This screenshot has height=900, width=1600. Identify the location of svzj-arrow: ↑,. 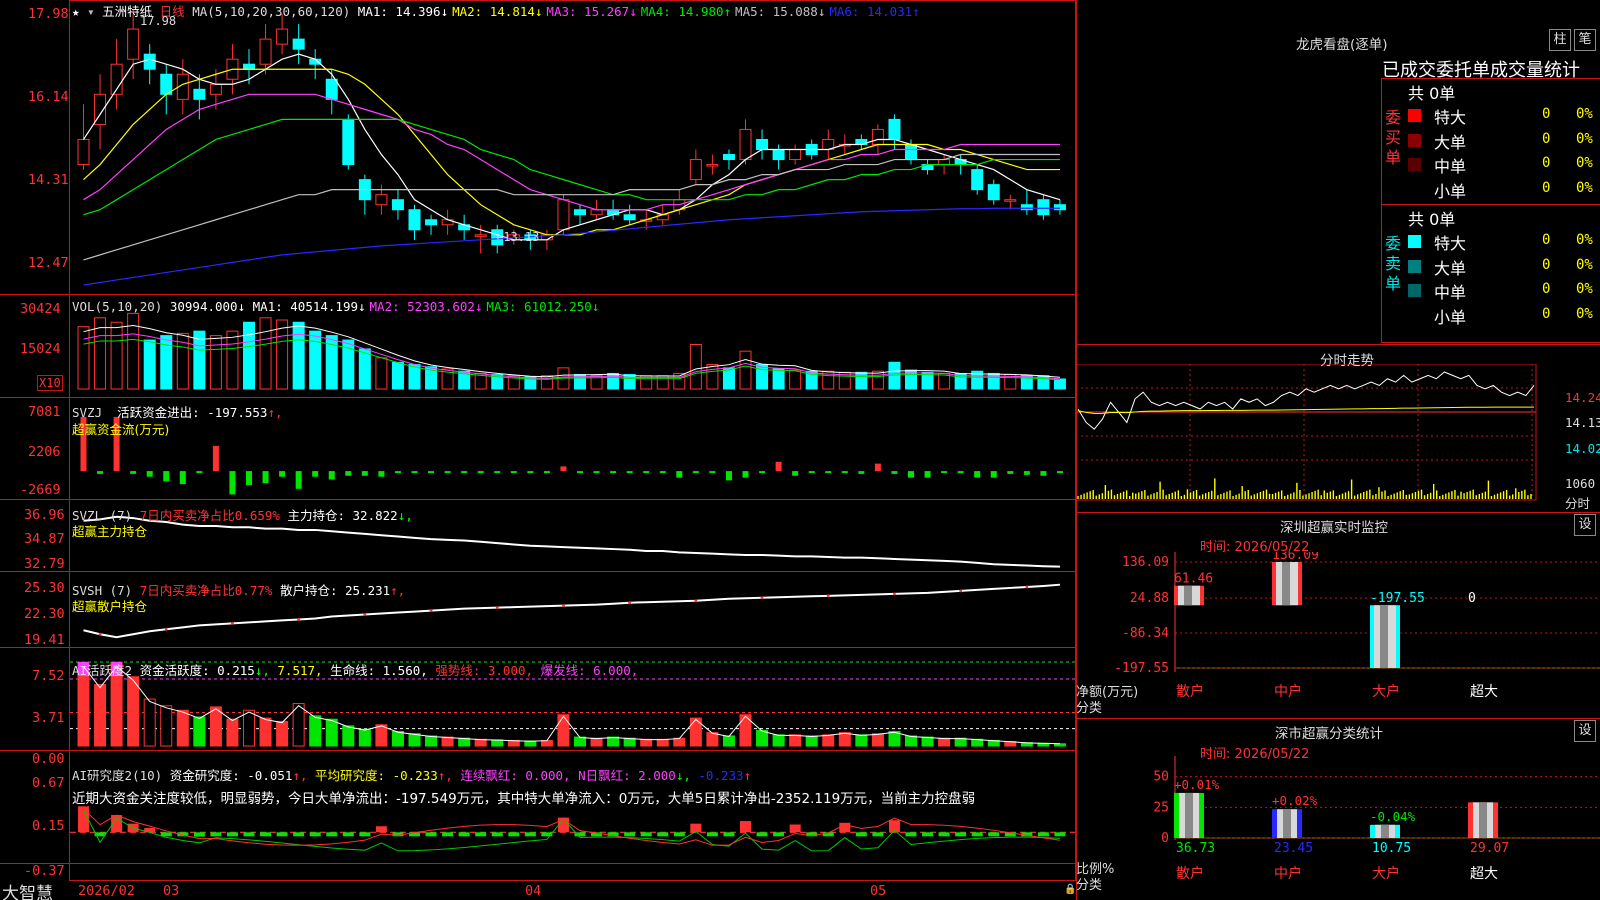
(275, 412).